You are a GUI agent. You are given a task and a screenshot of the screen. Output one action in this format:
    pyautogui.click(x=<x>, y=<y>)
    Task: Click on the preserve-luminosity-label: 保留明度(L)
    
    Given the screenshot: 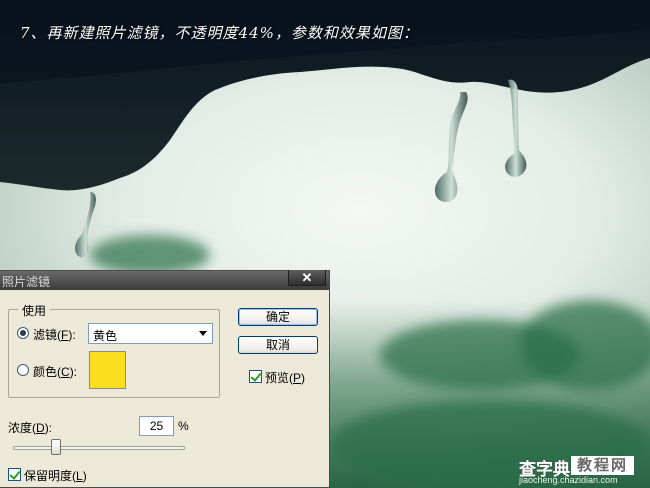 What is the action you would take?
    pyautogui.click(x=55, y=475)
    